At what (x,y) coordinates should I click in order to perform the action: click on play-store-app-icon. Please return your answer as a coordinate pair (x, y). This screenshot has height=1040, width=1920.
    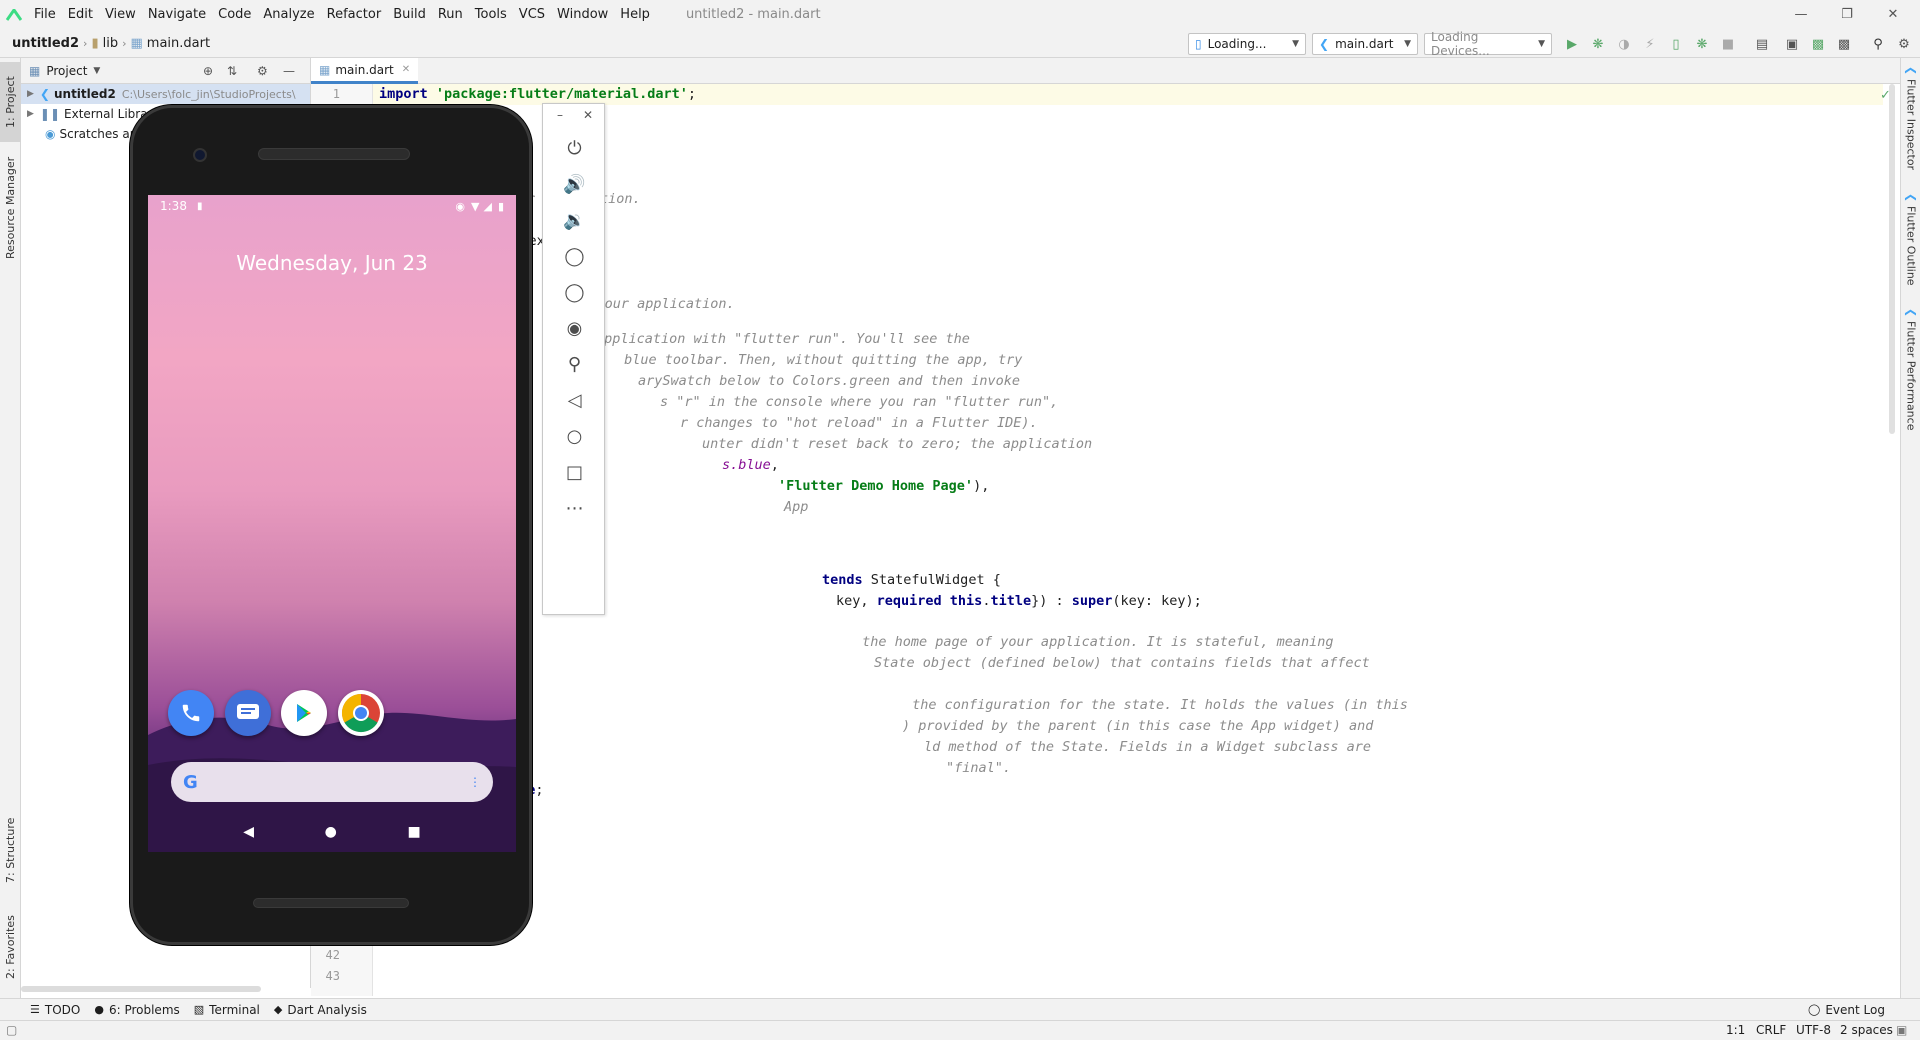
    Looking at the image, I should click on (304, 713).